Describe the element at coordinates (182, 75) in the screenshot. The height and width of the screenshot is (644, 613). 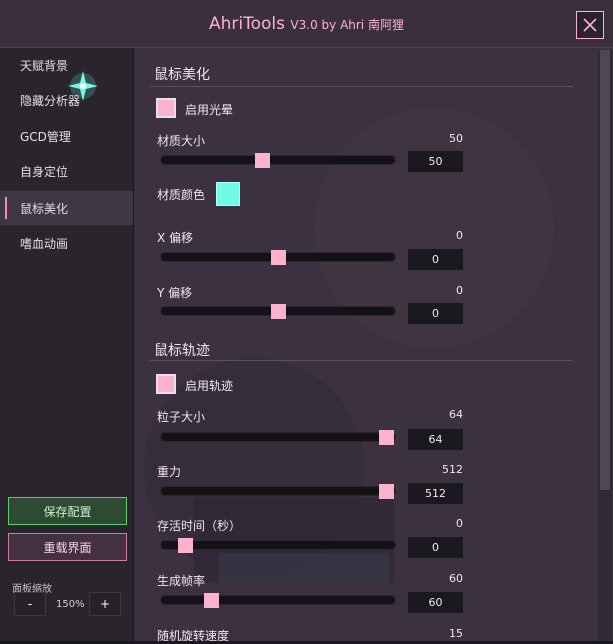
I see `section-title-mouse-beautify: 鼠标美化` at that location.